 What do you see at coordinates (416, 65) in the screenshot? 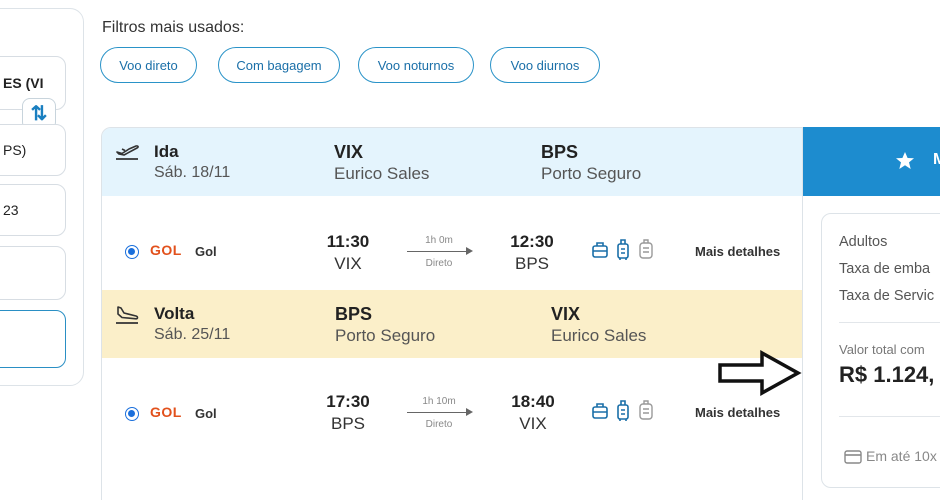
I see `filter-chip-voo-noturnos: Voo noturnos` at bounding box center [416, 65].